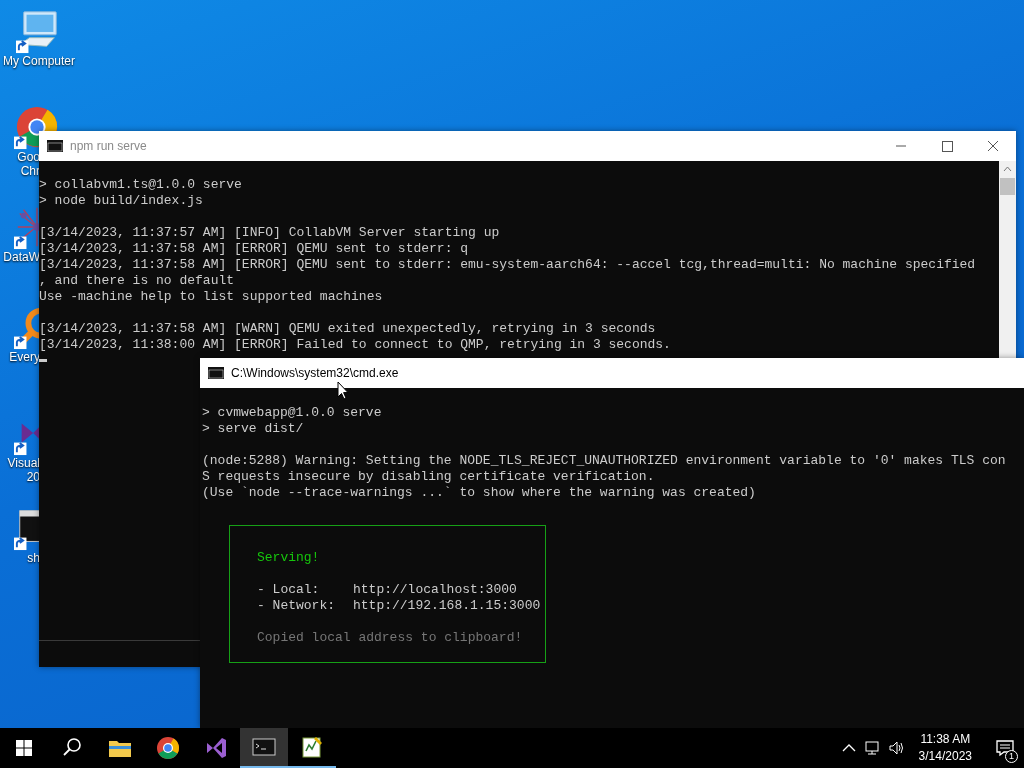 Image resolution: width=1024 pixels, height=768 pixels. I want to click on icon-label: 20, so click(33, 477).